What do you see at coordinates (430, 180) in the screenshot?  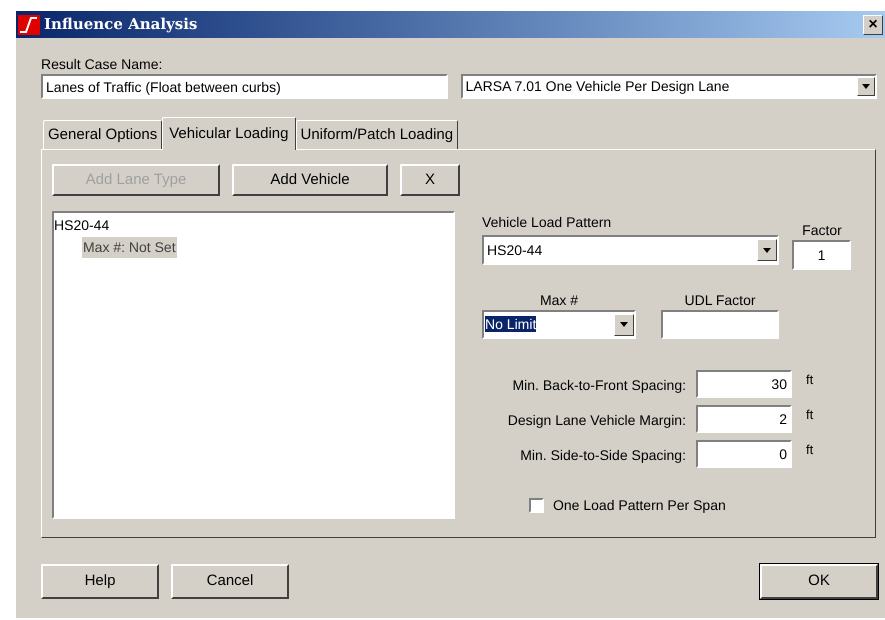 I see `remove-button: X` at bounding box center [430, 180].